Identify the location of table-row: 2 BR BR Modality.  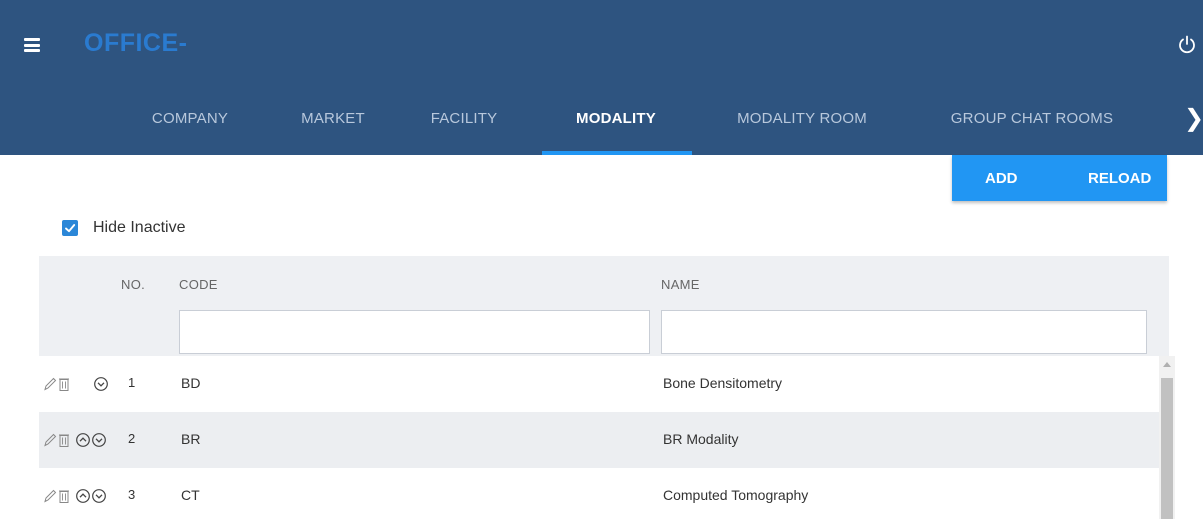
(599, 440).